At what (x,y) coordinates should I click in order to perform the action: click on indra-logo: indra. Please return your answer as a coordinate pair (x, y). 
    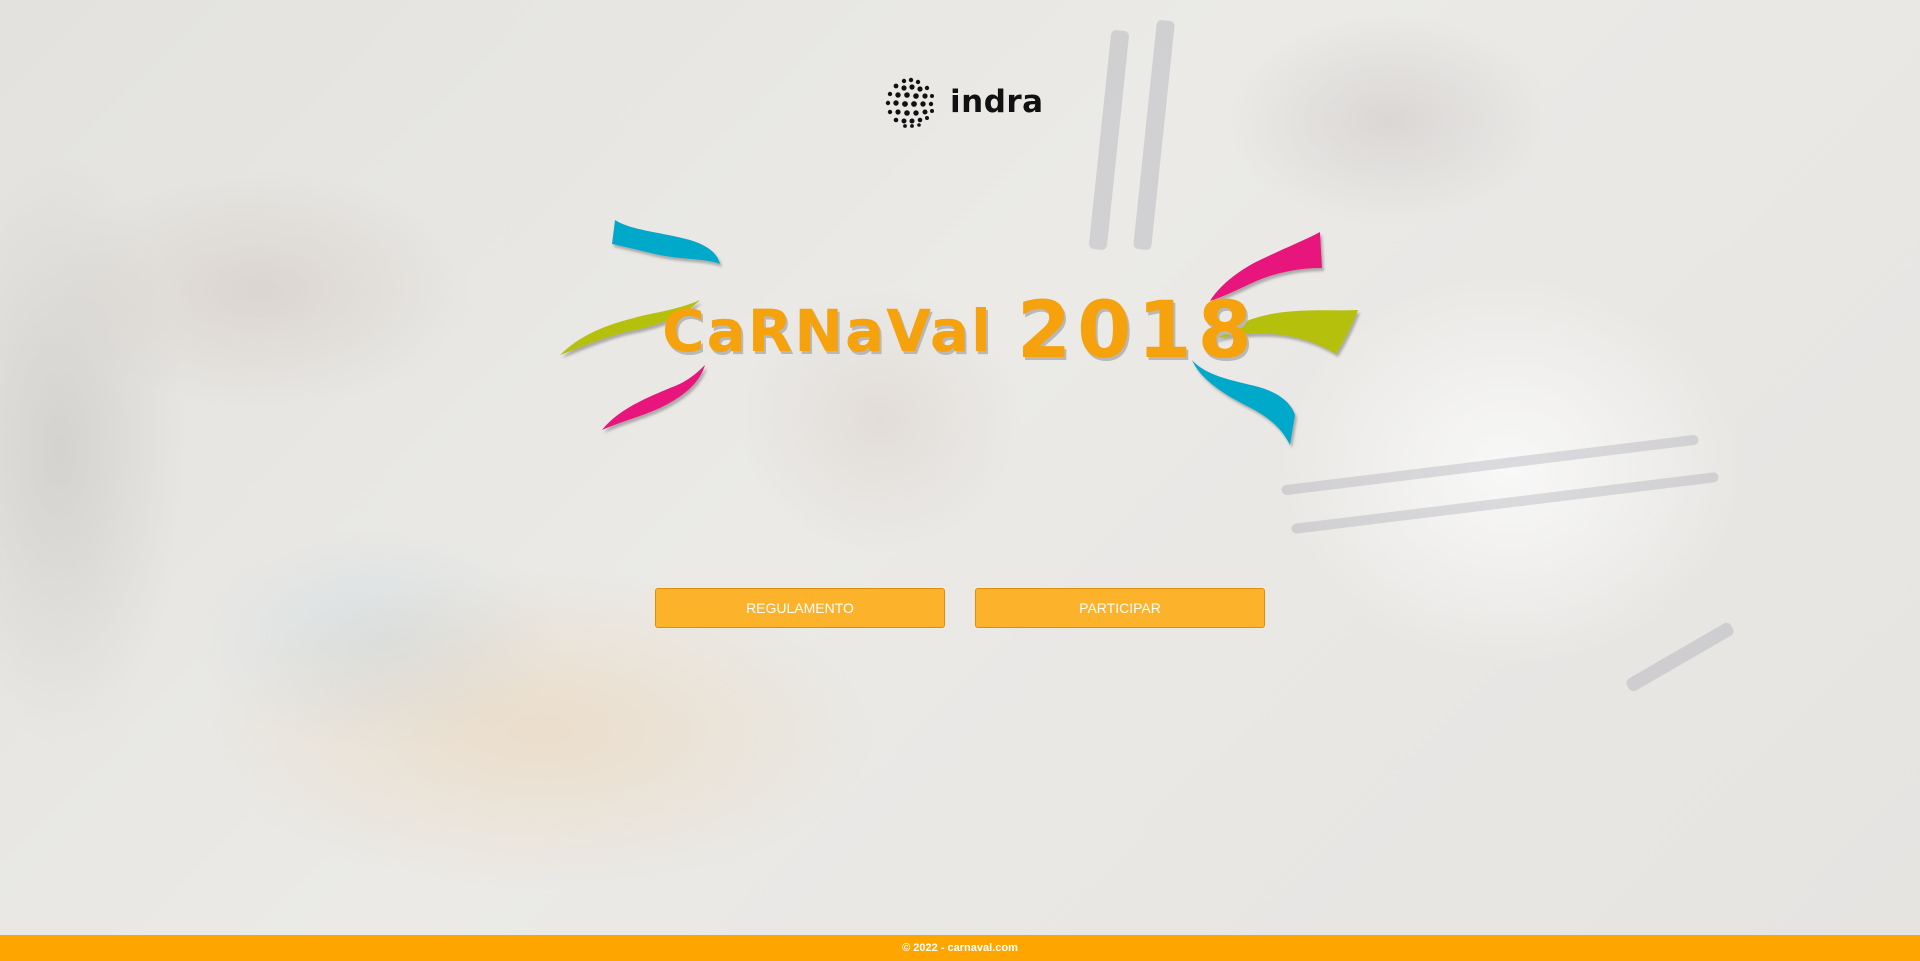
    Looking at the image, I should click on (964, 102).